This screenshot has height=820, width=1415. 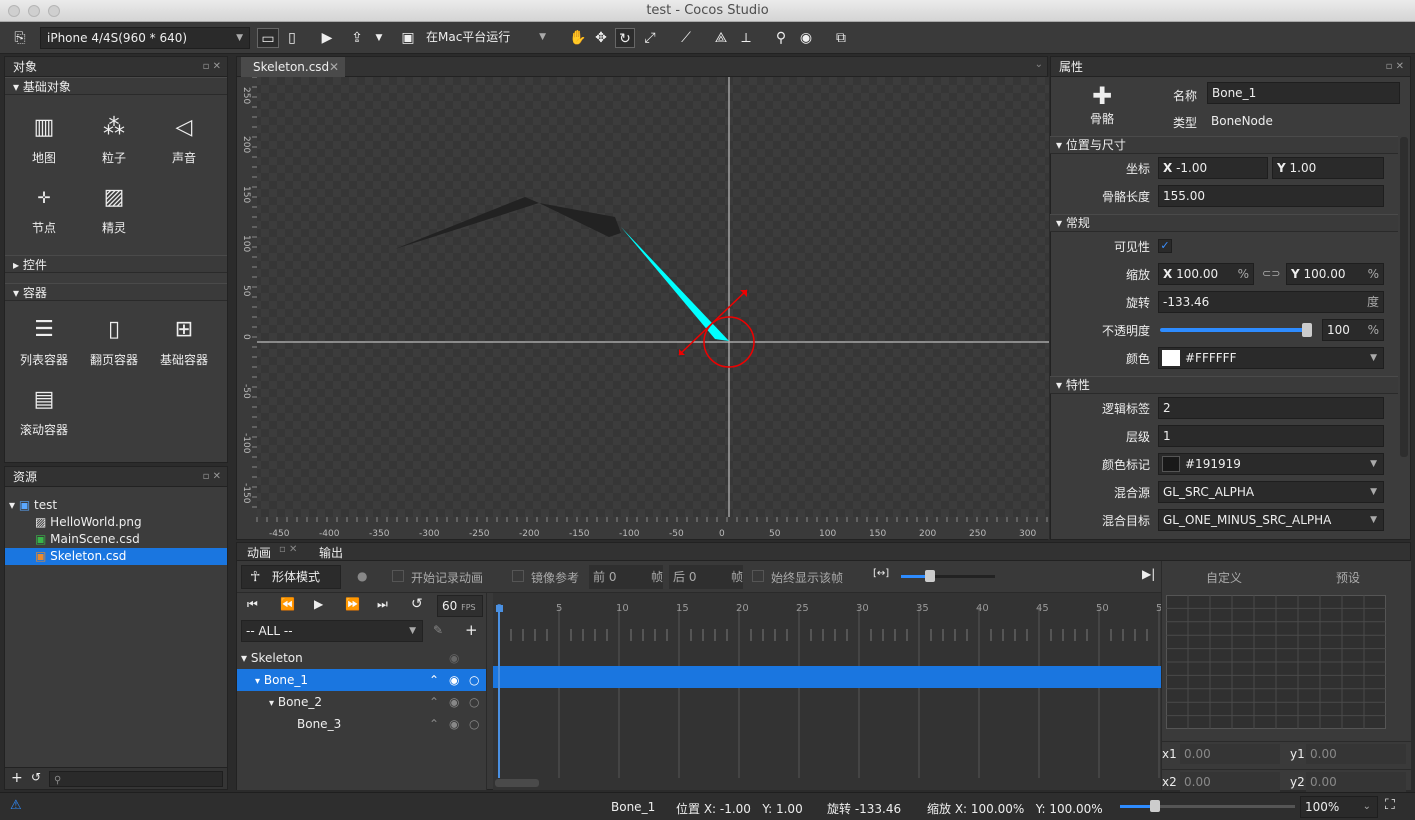 What do you see at coordinates (20, 38) in the screenshot?
I see `new-file-icon: ⎘` at bounding box center [20, 38].